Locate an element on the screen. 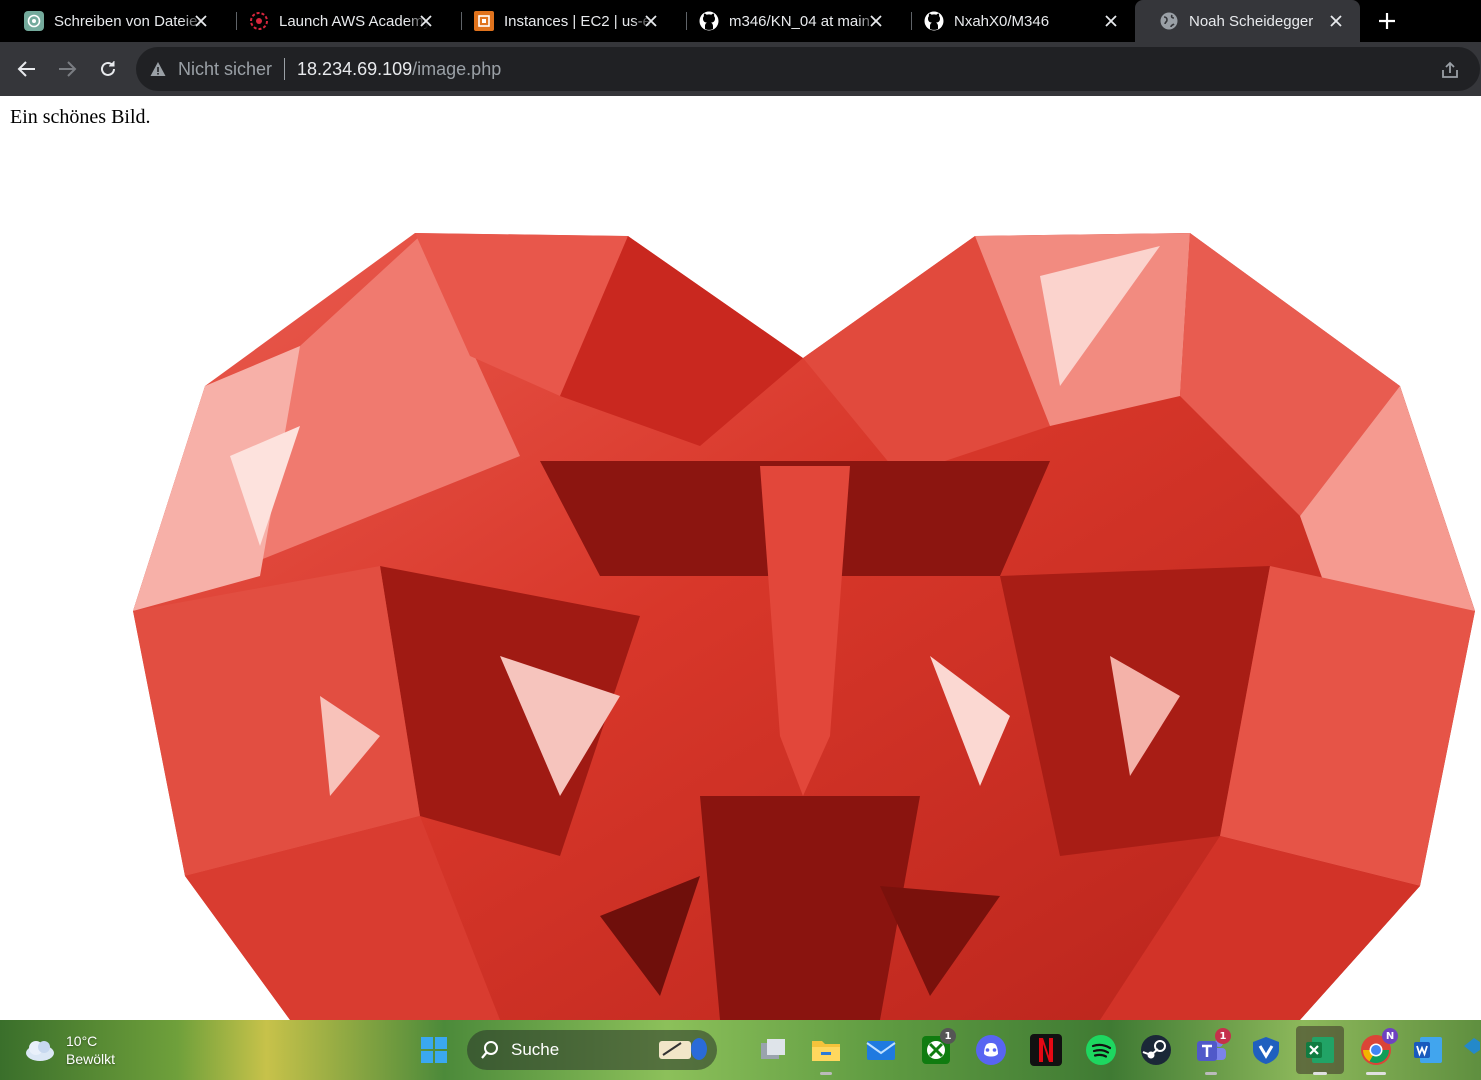  forward-arrow-icon is located at coordinates (68, 69).